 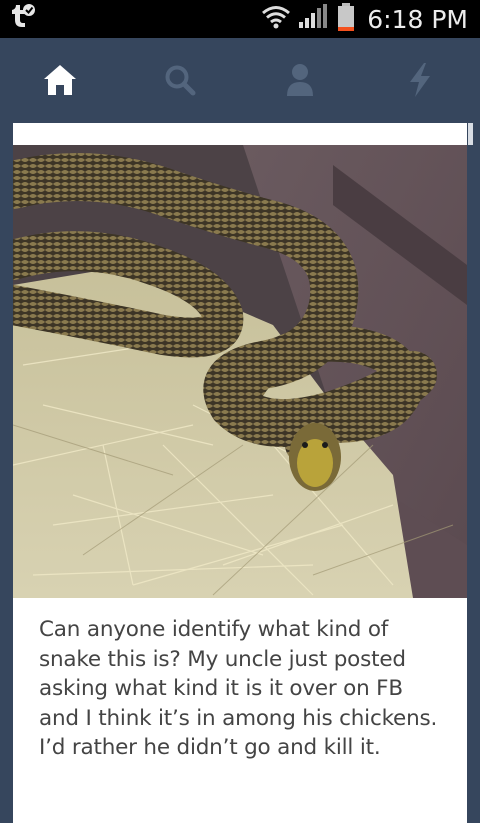 I want to click on lightning-icon, so click(x=420, y=82).